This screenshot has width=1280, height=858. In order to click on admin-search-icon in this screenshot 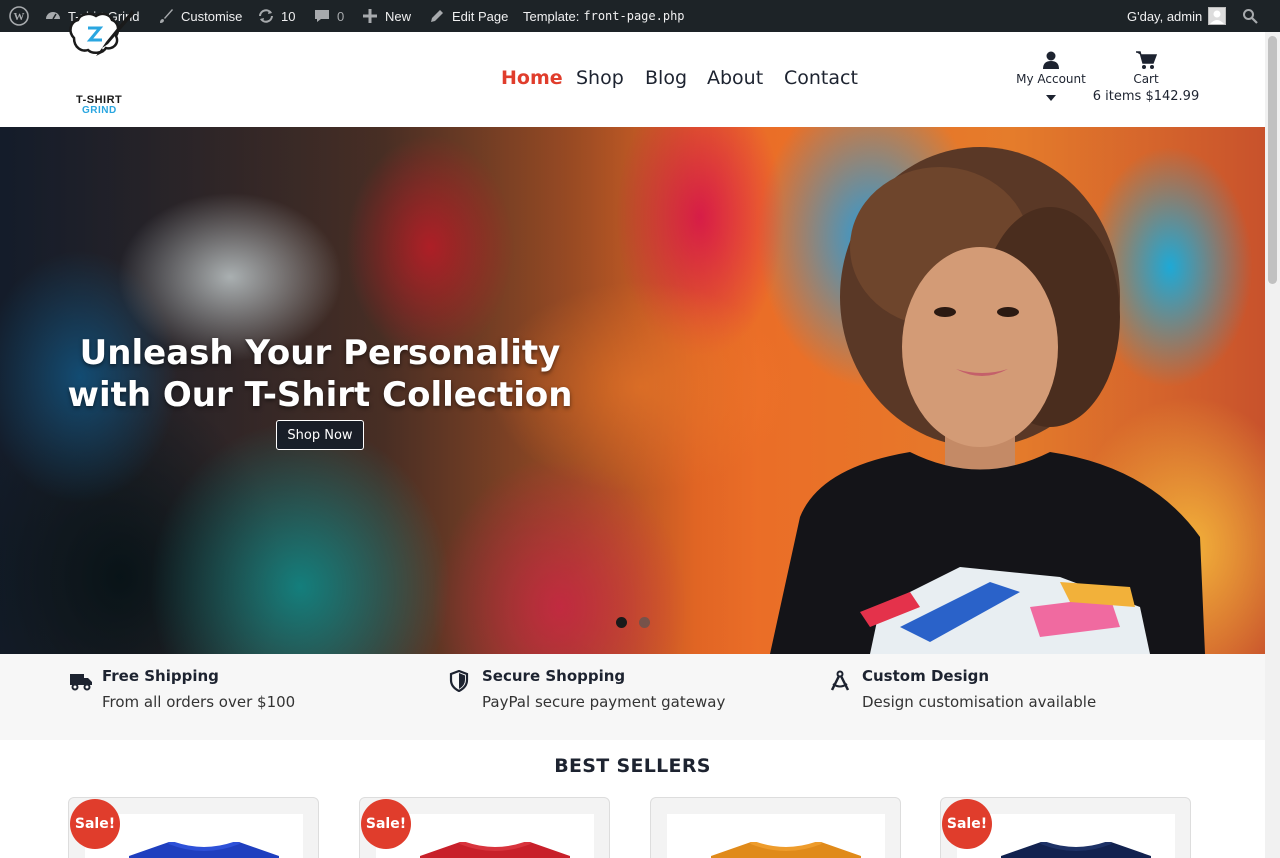, I will do `click(1250, 16)`.